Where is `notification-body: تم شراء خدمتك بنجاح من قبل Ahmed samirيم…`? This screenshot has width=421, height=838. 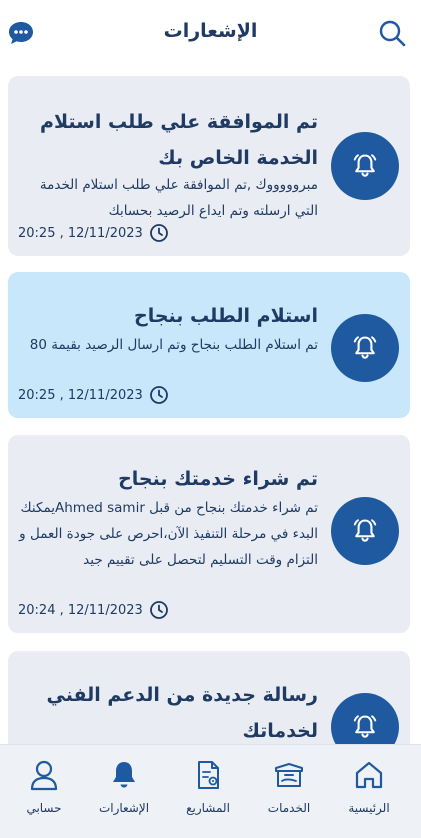
notification-body: تم شراء خدمتك بنجاح من قبل Ahmed samirيم… is located at coordinates (168, 534).